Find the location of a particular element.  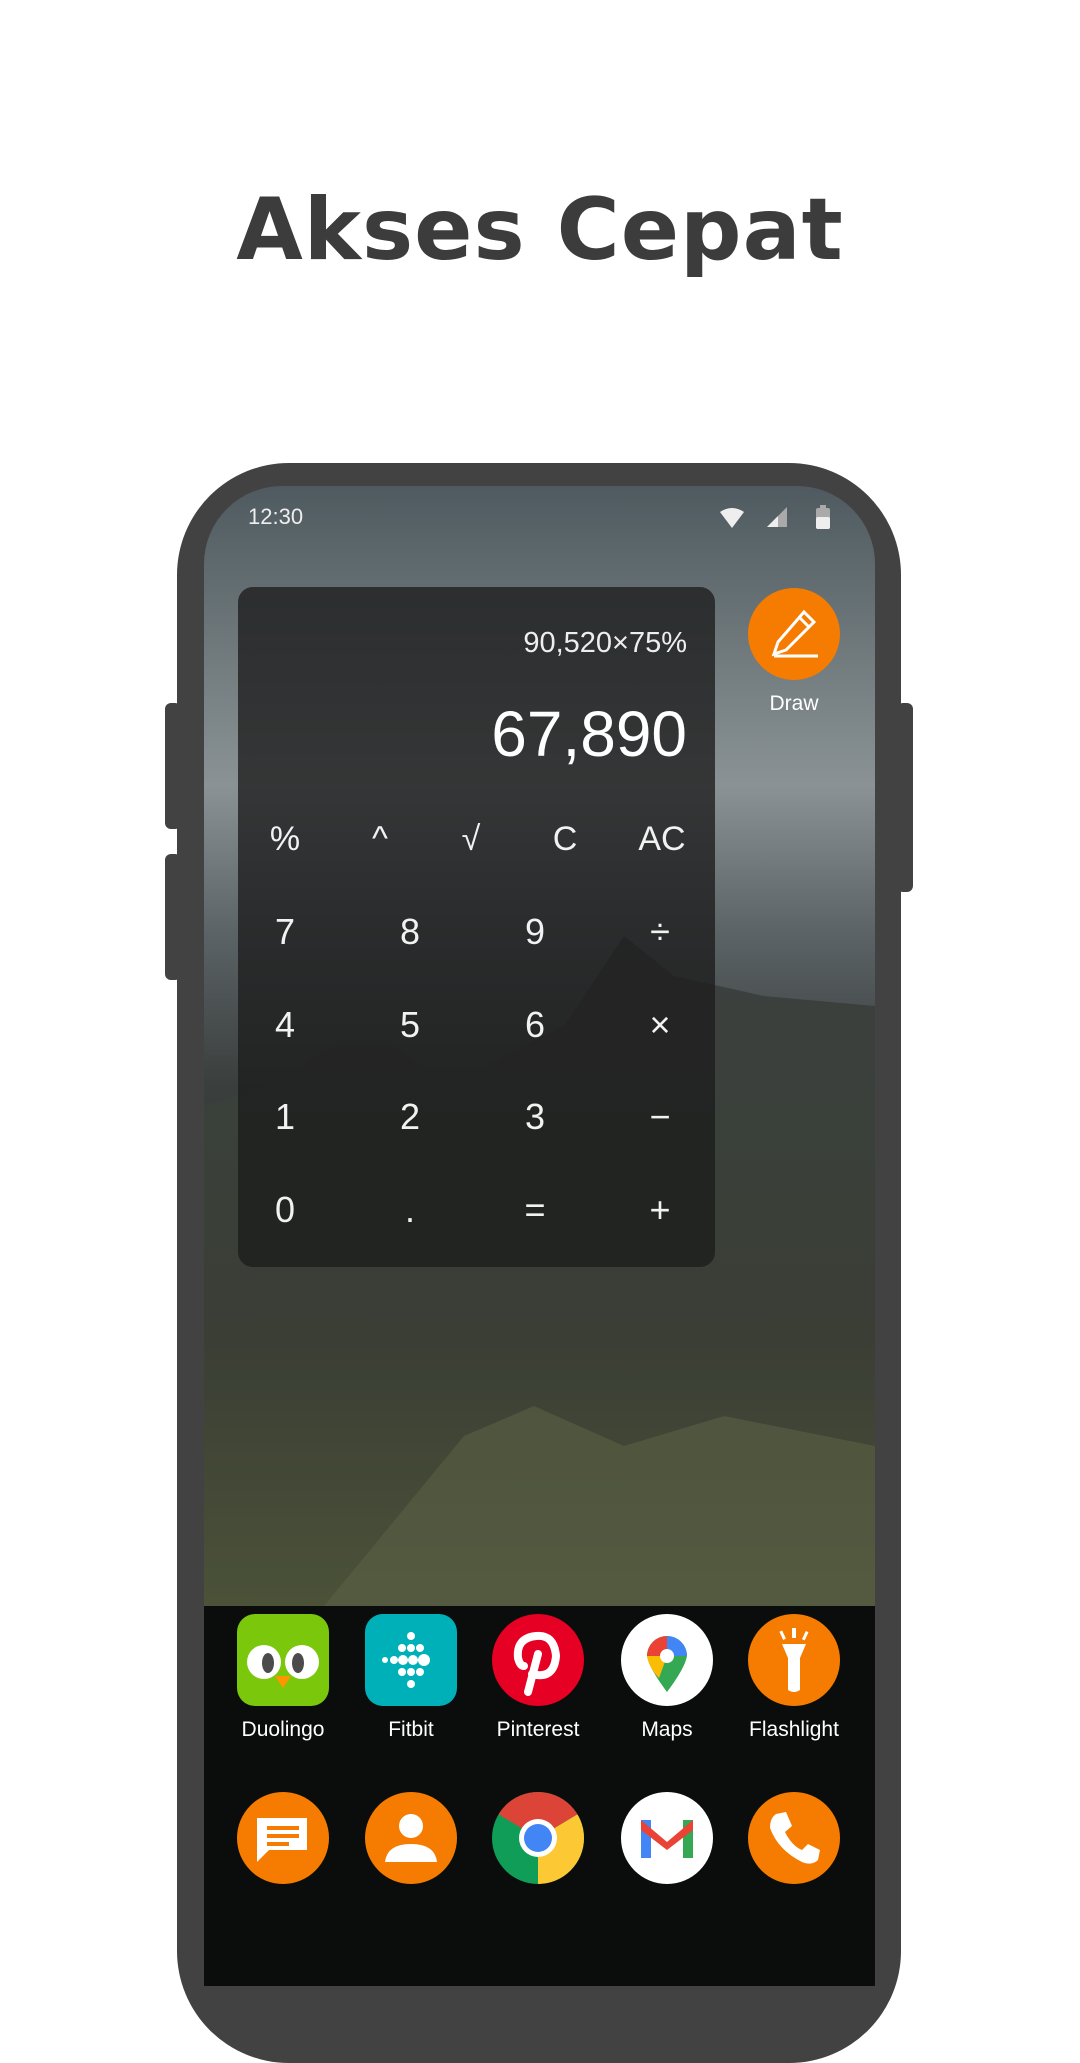

gmail-icon is located at coordinates (667, 1838).